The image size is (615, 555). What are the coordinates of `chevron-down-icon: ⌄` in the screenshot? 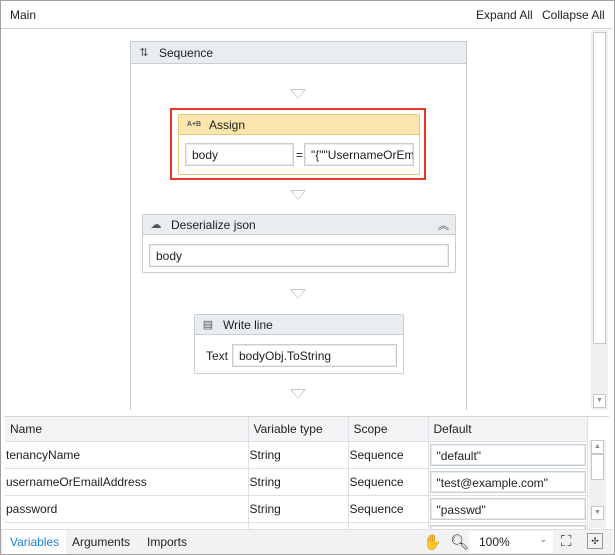 It's located at (543, 539).